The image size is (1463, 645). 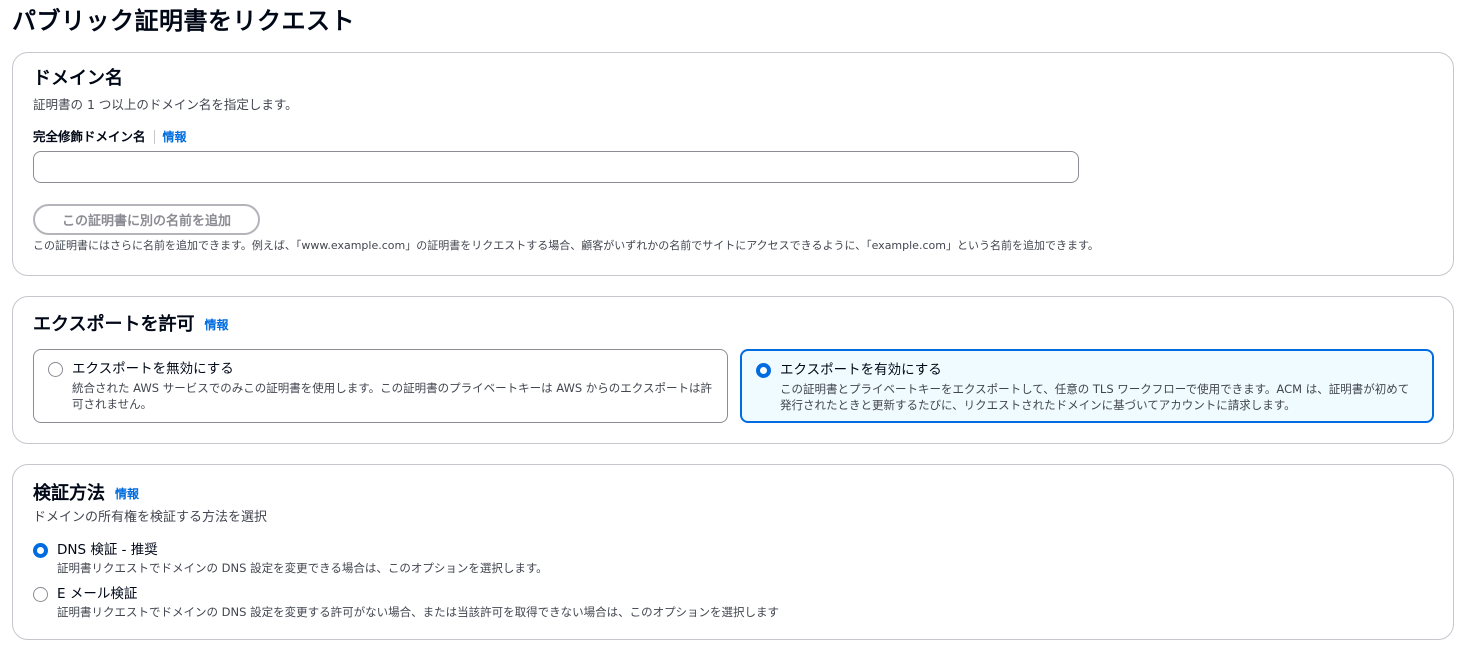 What do you see at coordinates (69, 493) in the screenshot?
I see `section-title: 検証方法` at bounding box center [69, 493].